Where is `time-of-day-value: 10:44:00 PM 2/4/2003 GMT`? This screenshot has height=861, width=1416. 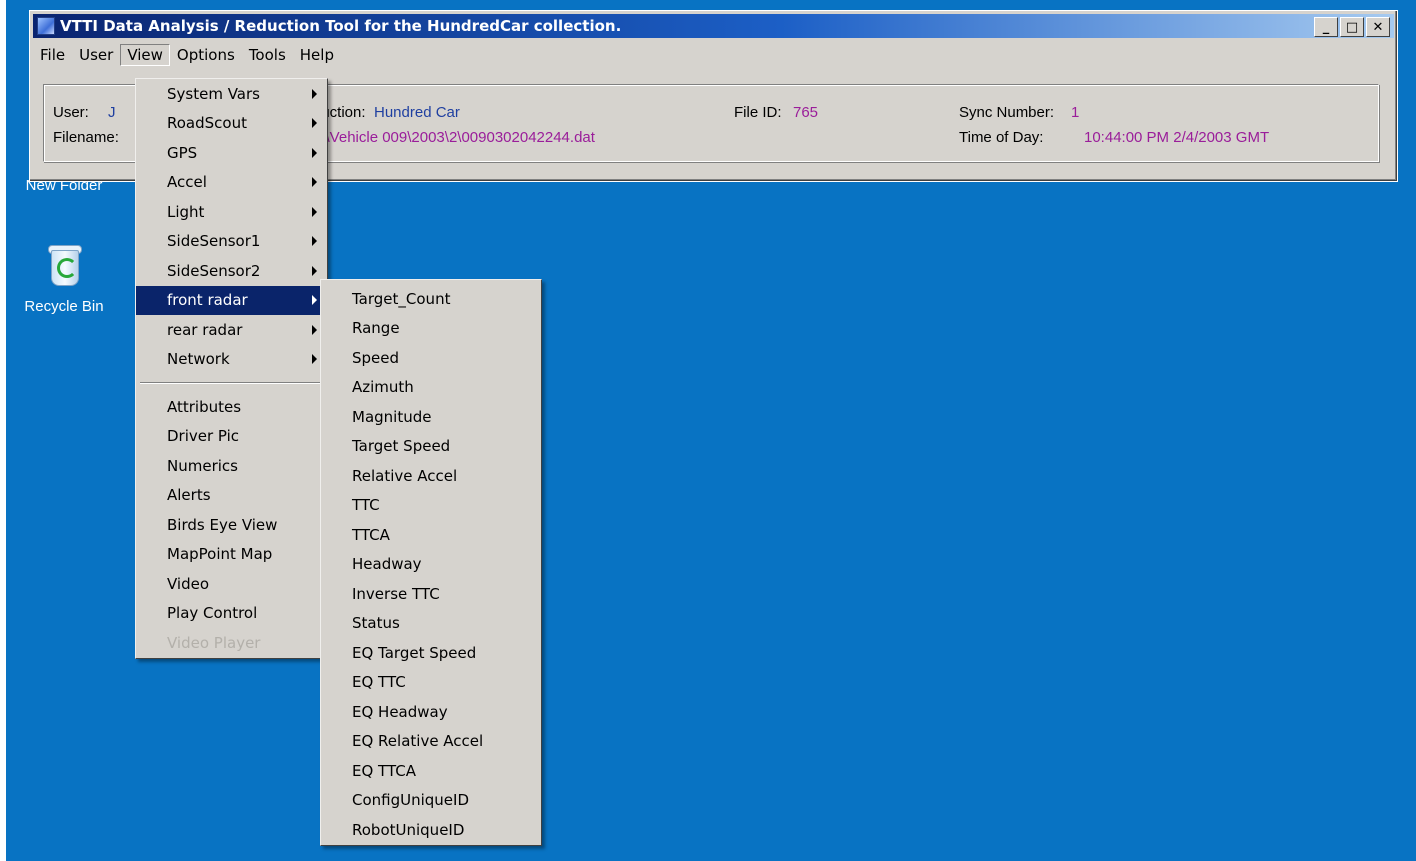 time-of-day-value: 10:44:00 PM 2/4/2003 GMT is located at coordinates (1177, 137).